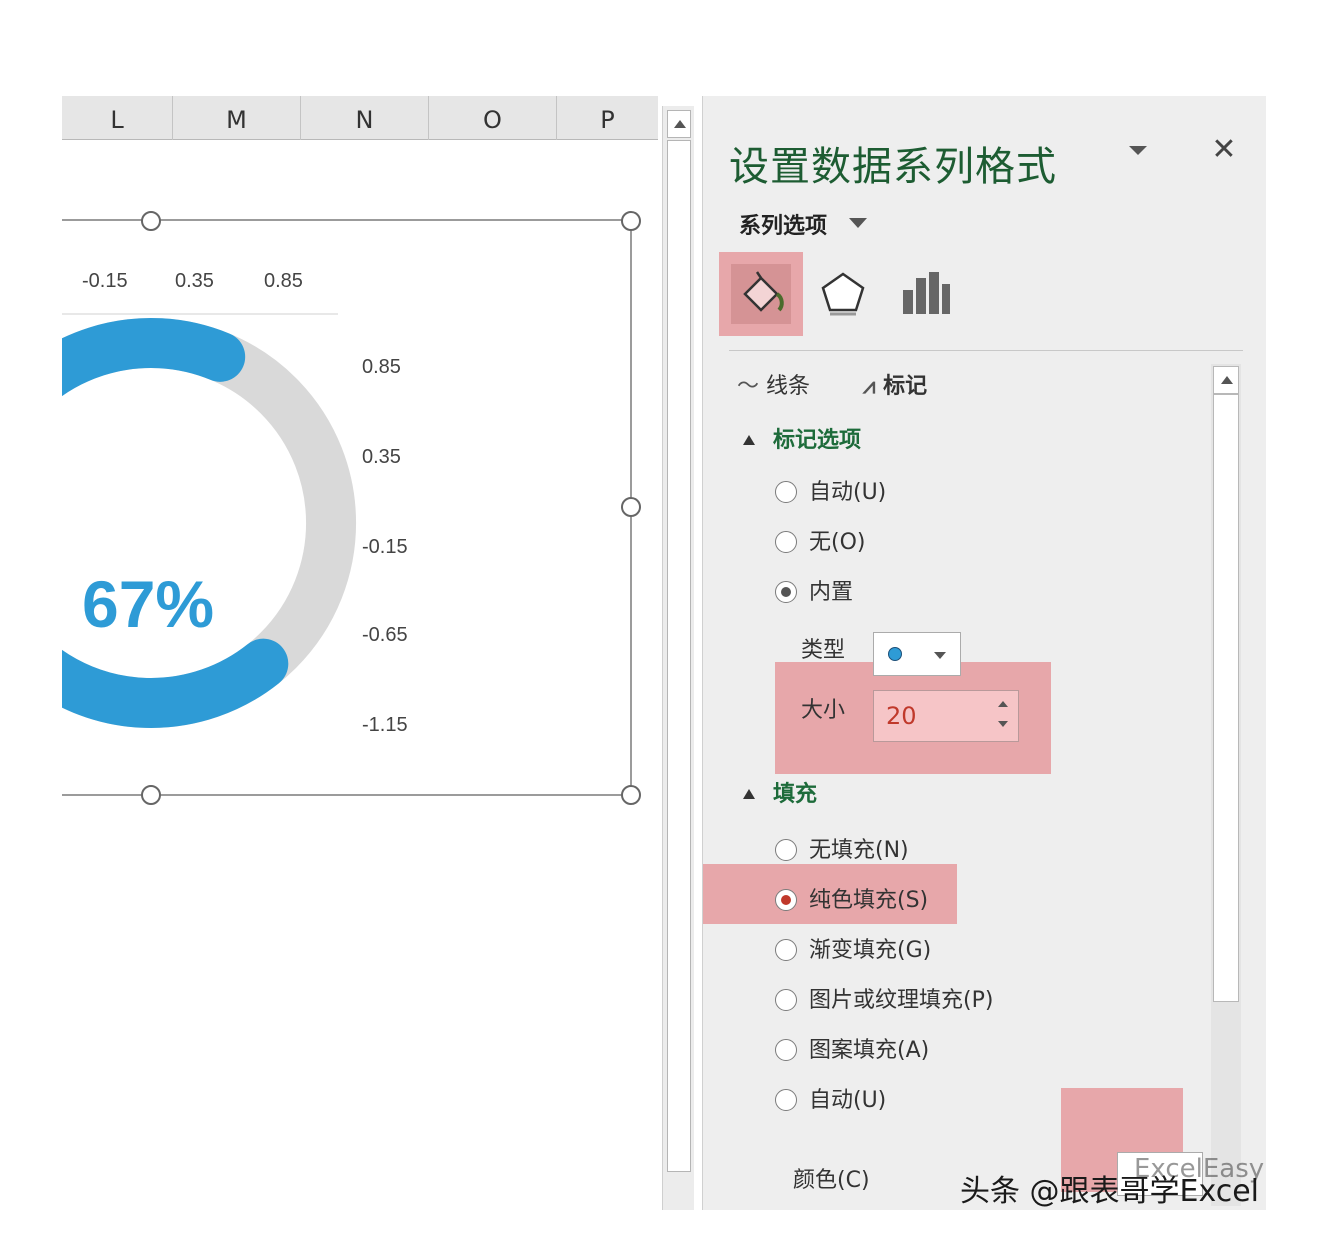 This screenshot has height=1236, width=1324. Describe the element at coordinates (763, 291) in the screenshot. I see `fill-line-icon` at that location.